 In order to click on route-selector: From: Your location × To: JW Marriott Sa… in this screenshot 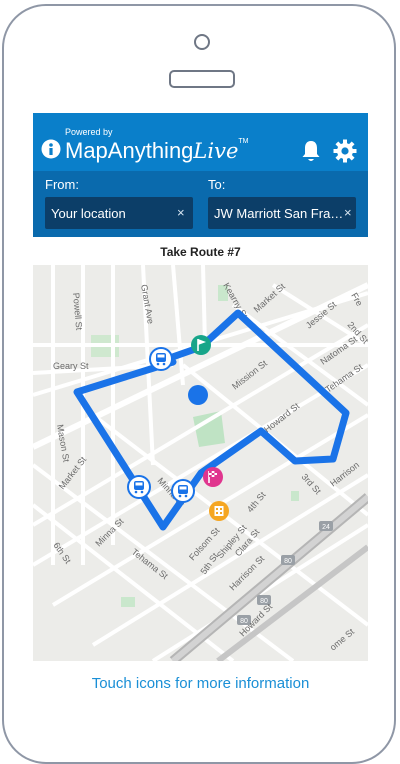, I will do `click(200, 204)`.